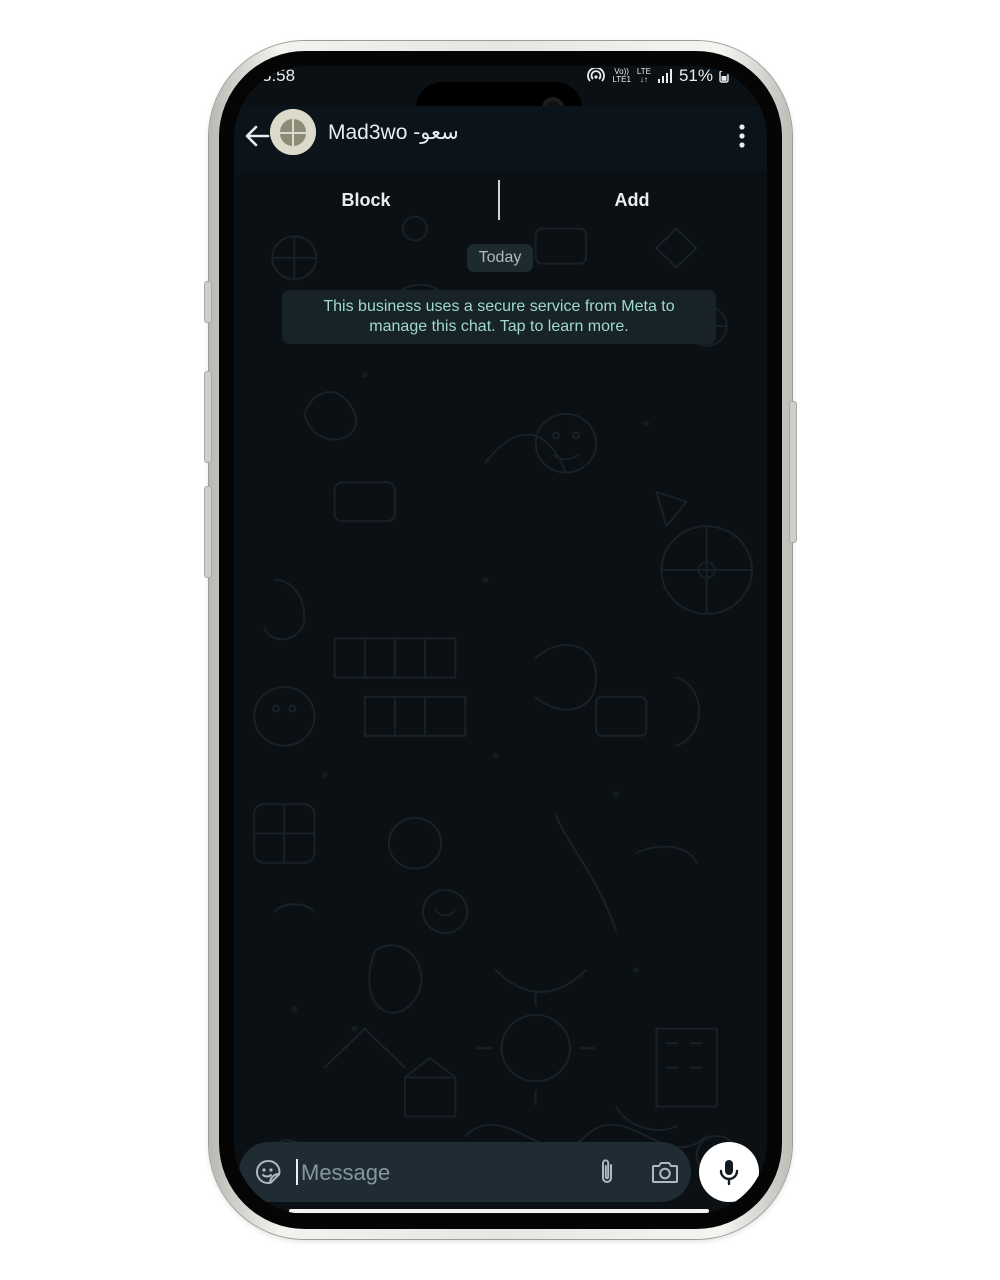  Describe the element at coordinates (793, 472) in the screenshot. I see `power-button` at that location.